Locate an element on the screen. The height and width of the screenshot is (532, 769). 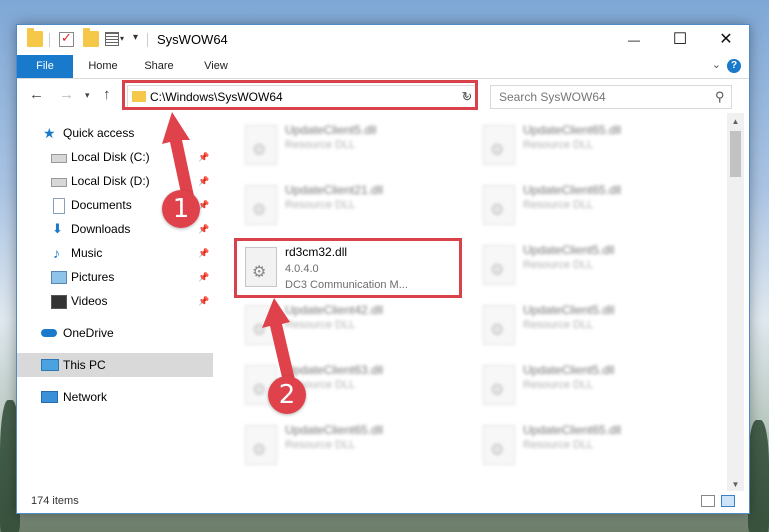
chevron-down-icon: ▾ is located at coordinates (122, 38).